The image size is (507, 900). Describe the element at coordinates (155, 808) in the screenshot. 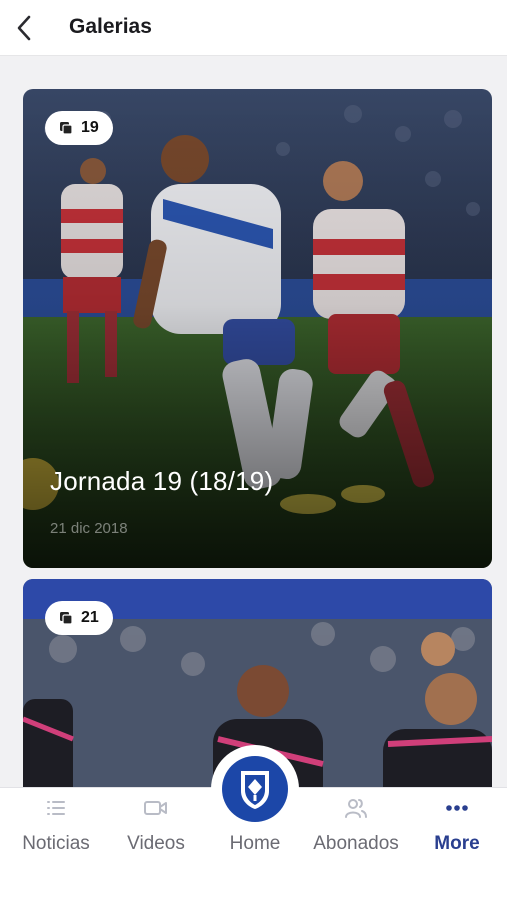

I see `video-camera-icon` at that location.